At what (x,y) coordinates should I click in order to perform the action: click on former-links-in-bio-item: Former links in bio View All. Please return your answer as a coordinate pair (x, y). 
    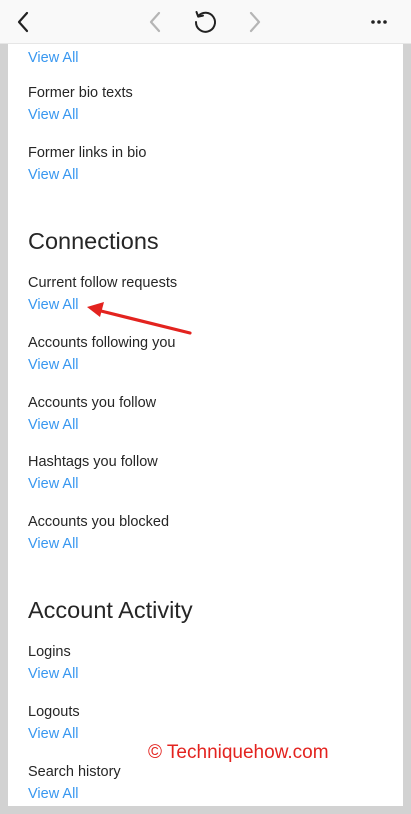
    Looking at the image, I should click on (87, 164).